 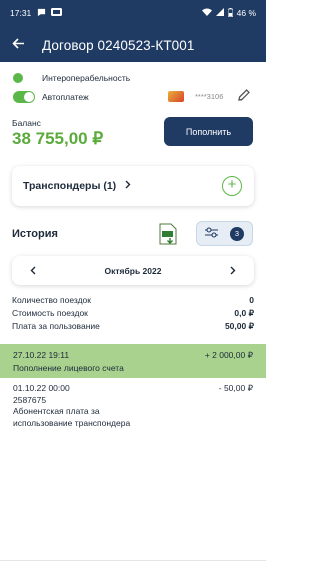 What do you see at coordinates (30, 399) in the screenshot?
I see `transaction-id: 2587675` at bounding box center [30, 399].